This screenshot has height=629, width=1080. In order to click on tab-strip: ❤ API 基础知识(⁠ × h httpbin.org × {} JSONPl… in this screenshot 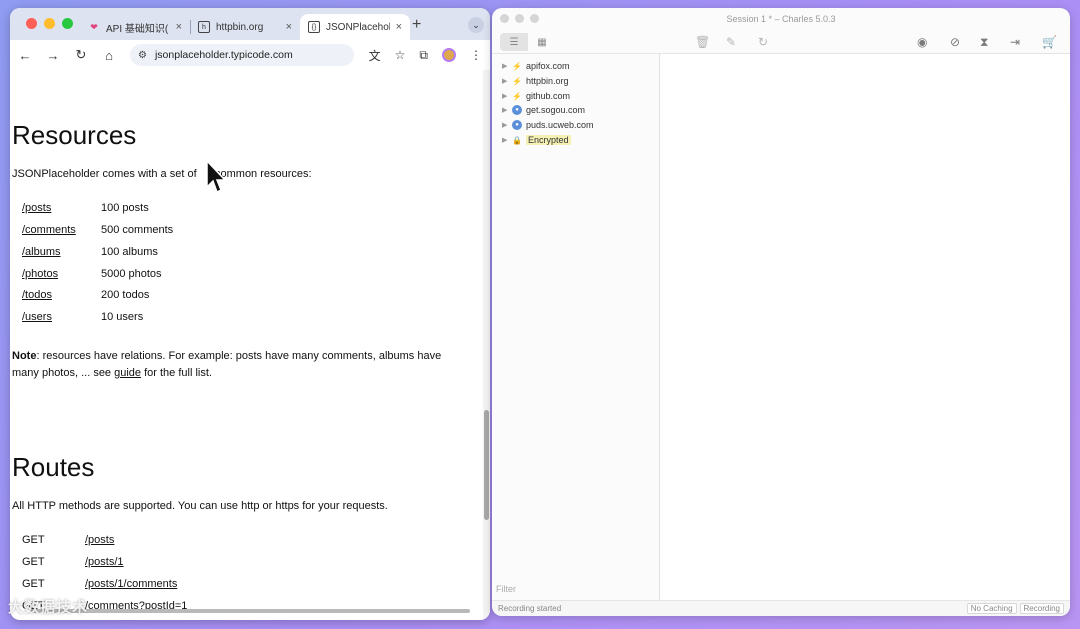, I will do `click(245, 27)`.